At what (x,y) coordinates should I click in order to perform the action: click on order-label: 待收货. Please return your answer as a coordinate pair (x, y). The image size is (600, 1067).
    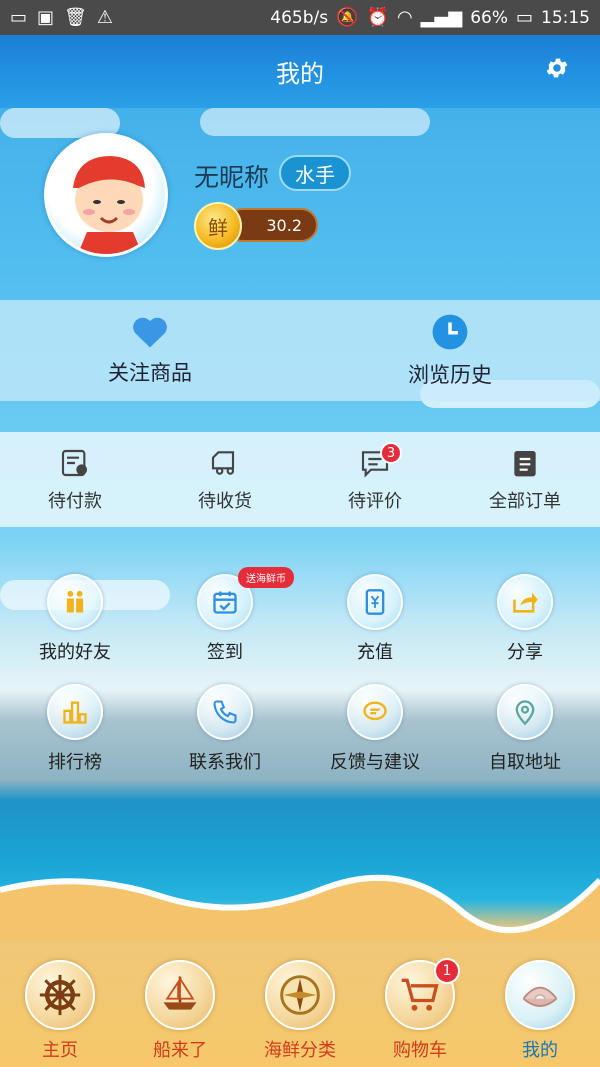
    Looking at the image, I should click on (225, 501).